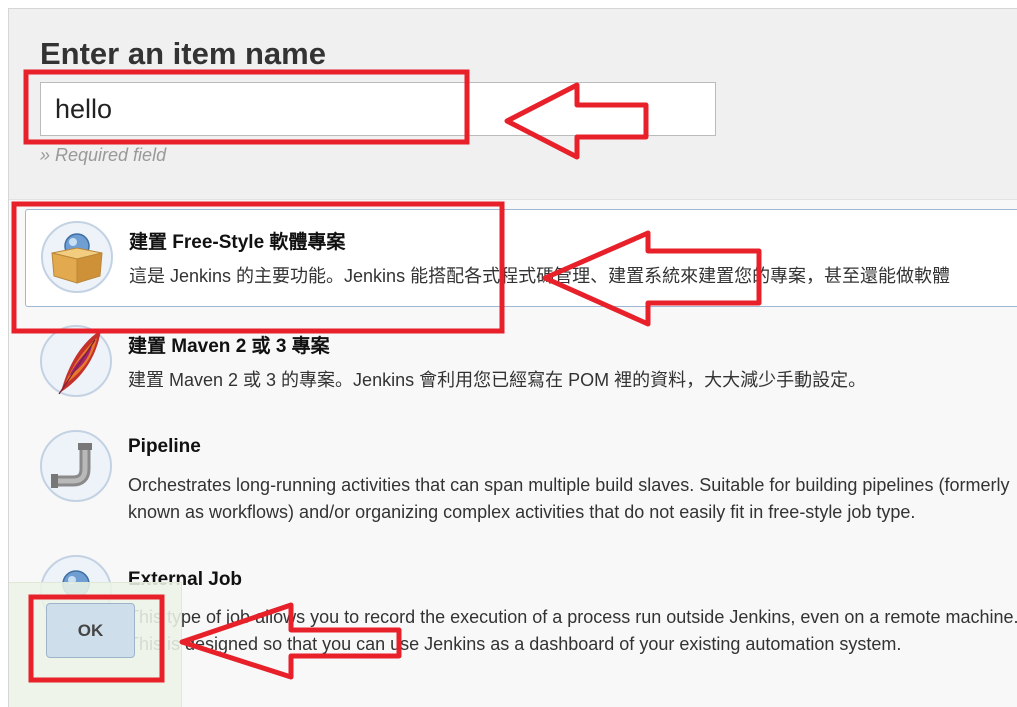 The image size is (1017, 707). What do you see at coordinates (103, 155) in the screenshot?
I see `required-field-note: » Required field` at bounding box center [103, 155].